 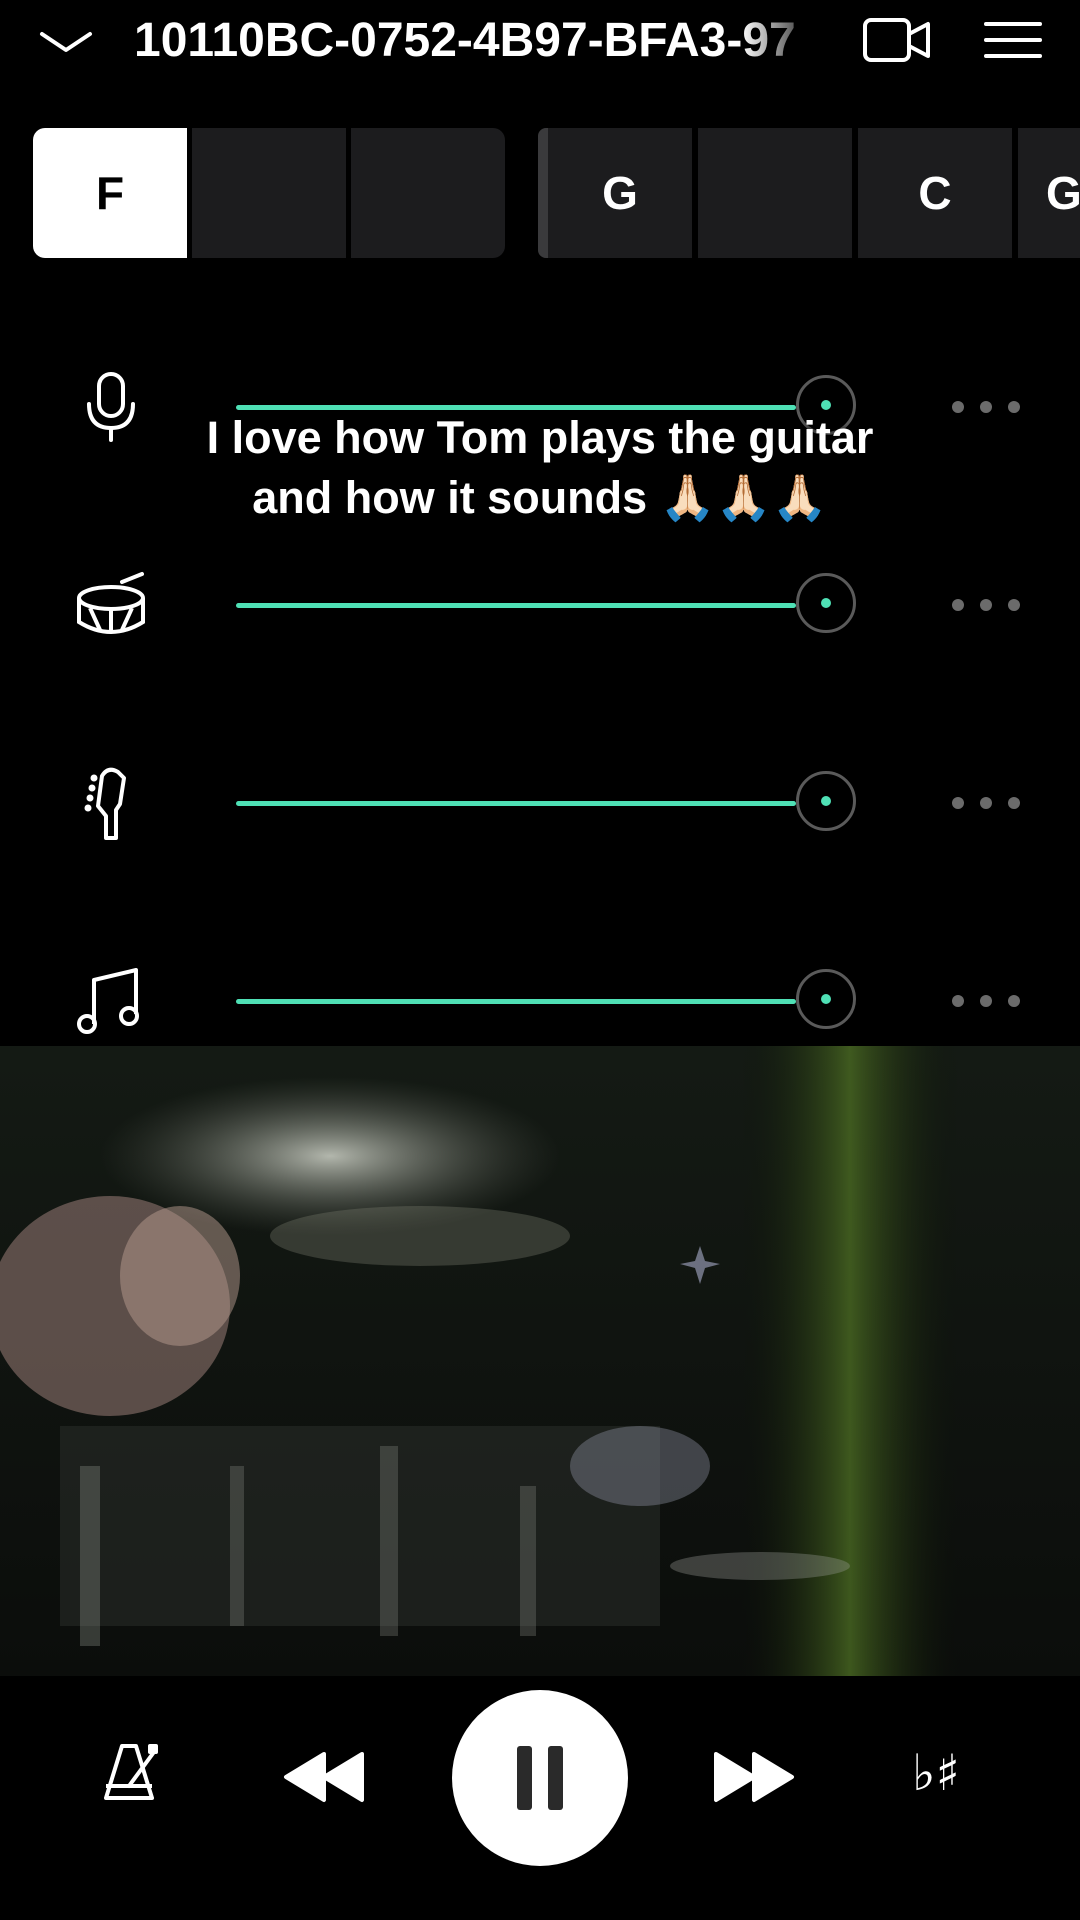 What do you see at coordinates (111, 407) in the screenshot?
I see `microphone-icon` at bounding box center [111, 407].